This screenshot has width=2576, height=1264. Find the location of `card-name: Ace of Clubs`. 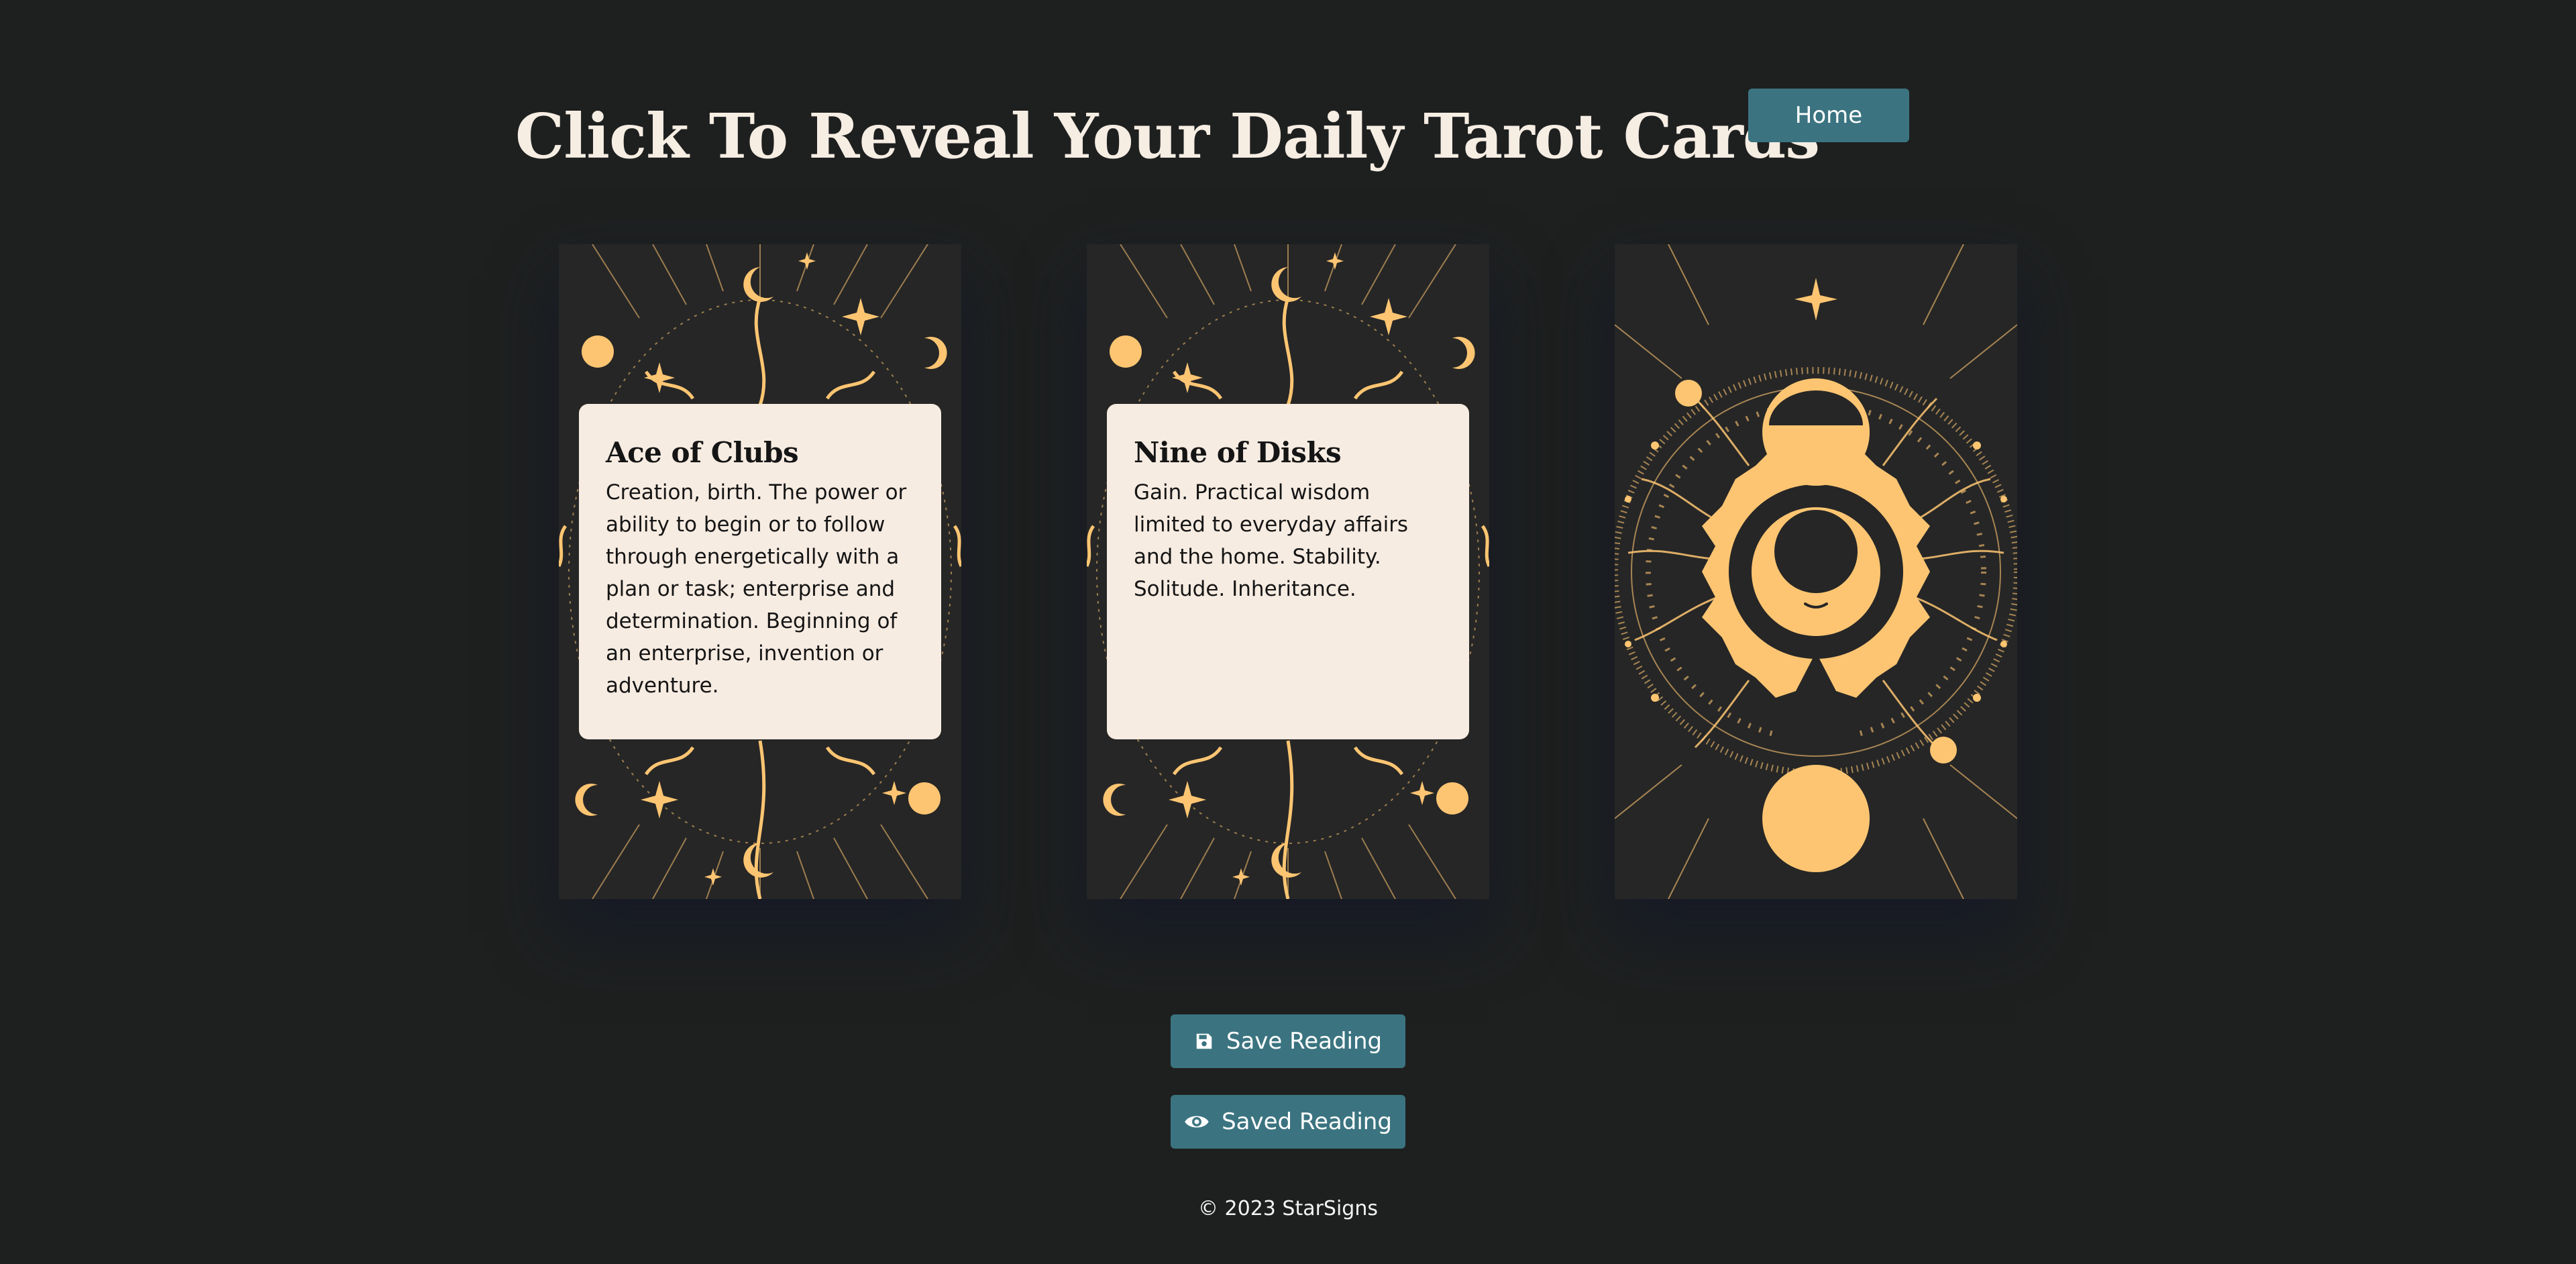

card-name: Ace of Clubs is located at coordinates (702, 452).